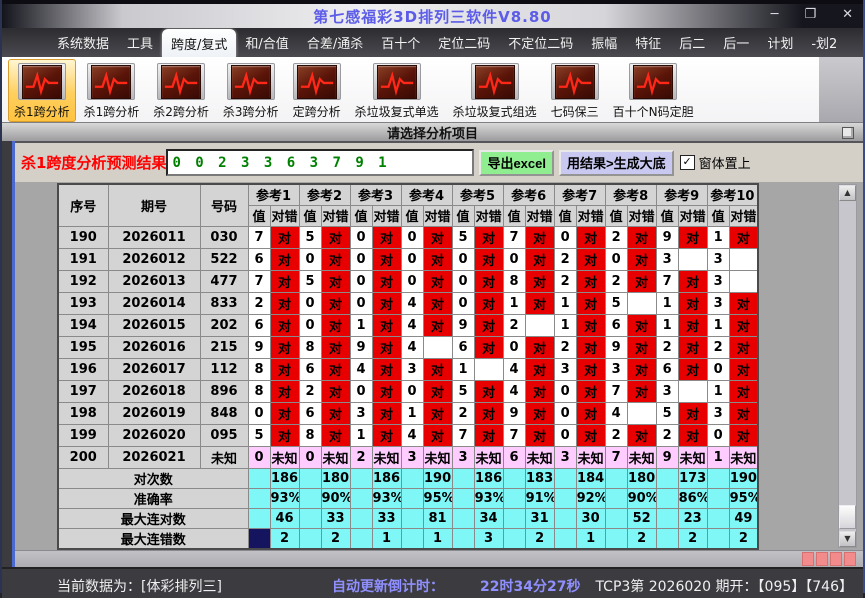 This screenshot has width=865, height=598. Describe the element at coordinates (488, 538) in the screenshot. I see `summary-value: 3` at that location.